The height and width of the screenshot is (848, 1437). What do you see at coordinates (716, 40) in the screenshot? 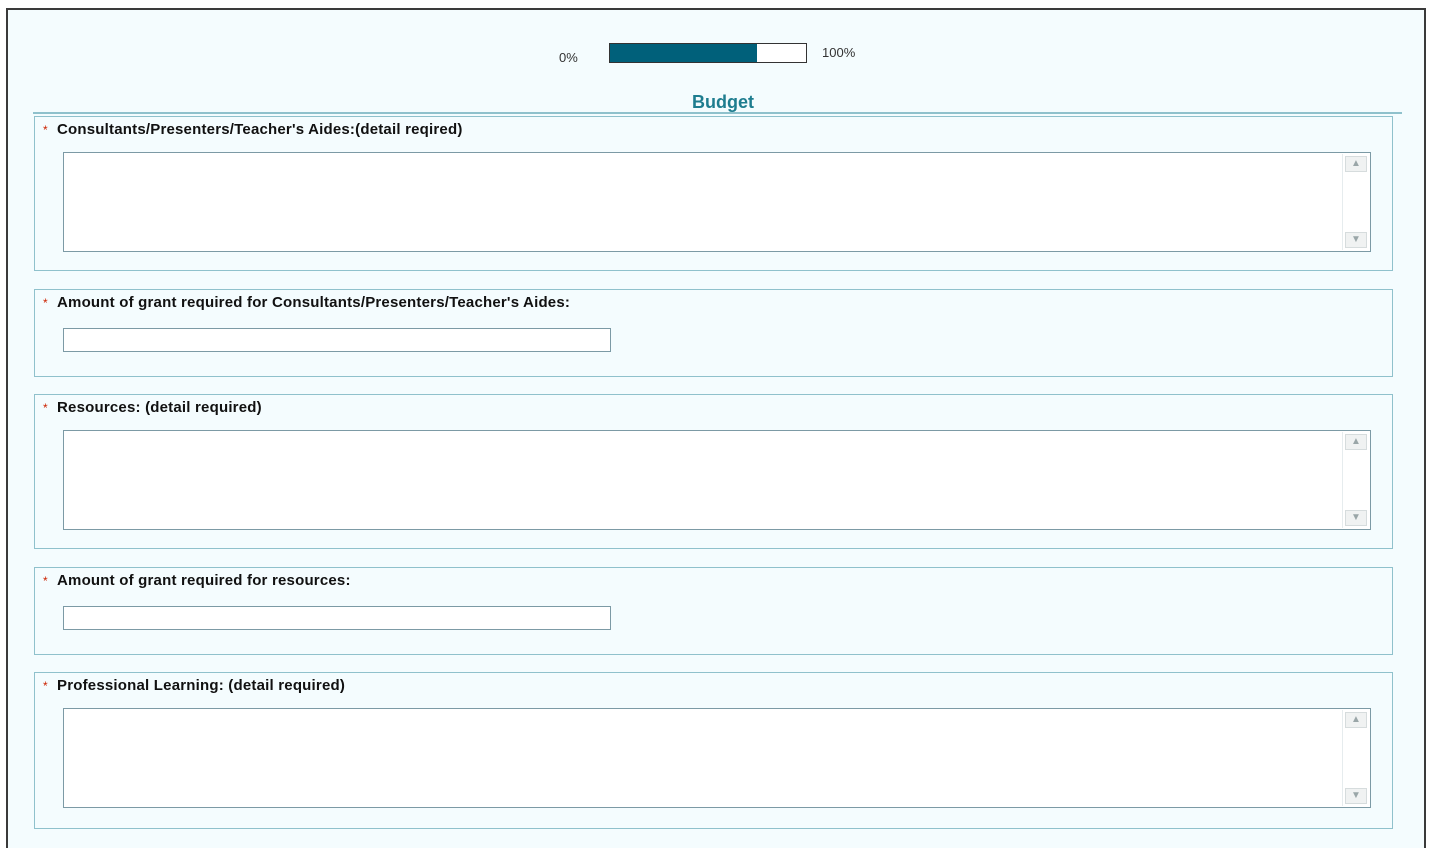
I see `progress-area: 0% 100%` at bounding box center [716, 40].